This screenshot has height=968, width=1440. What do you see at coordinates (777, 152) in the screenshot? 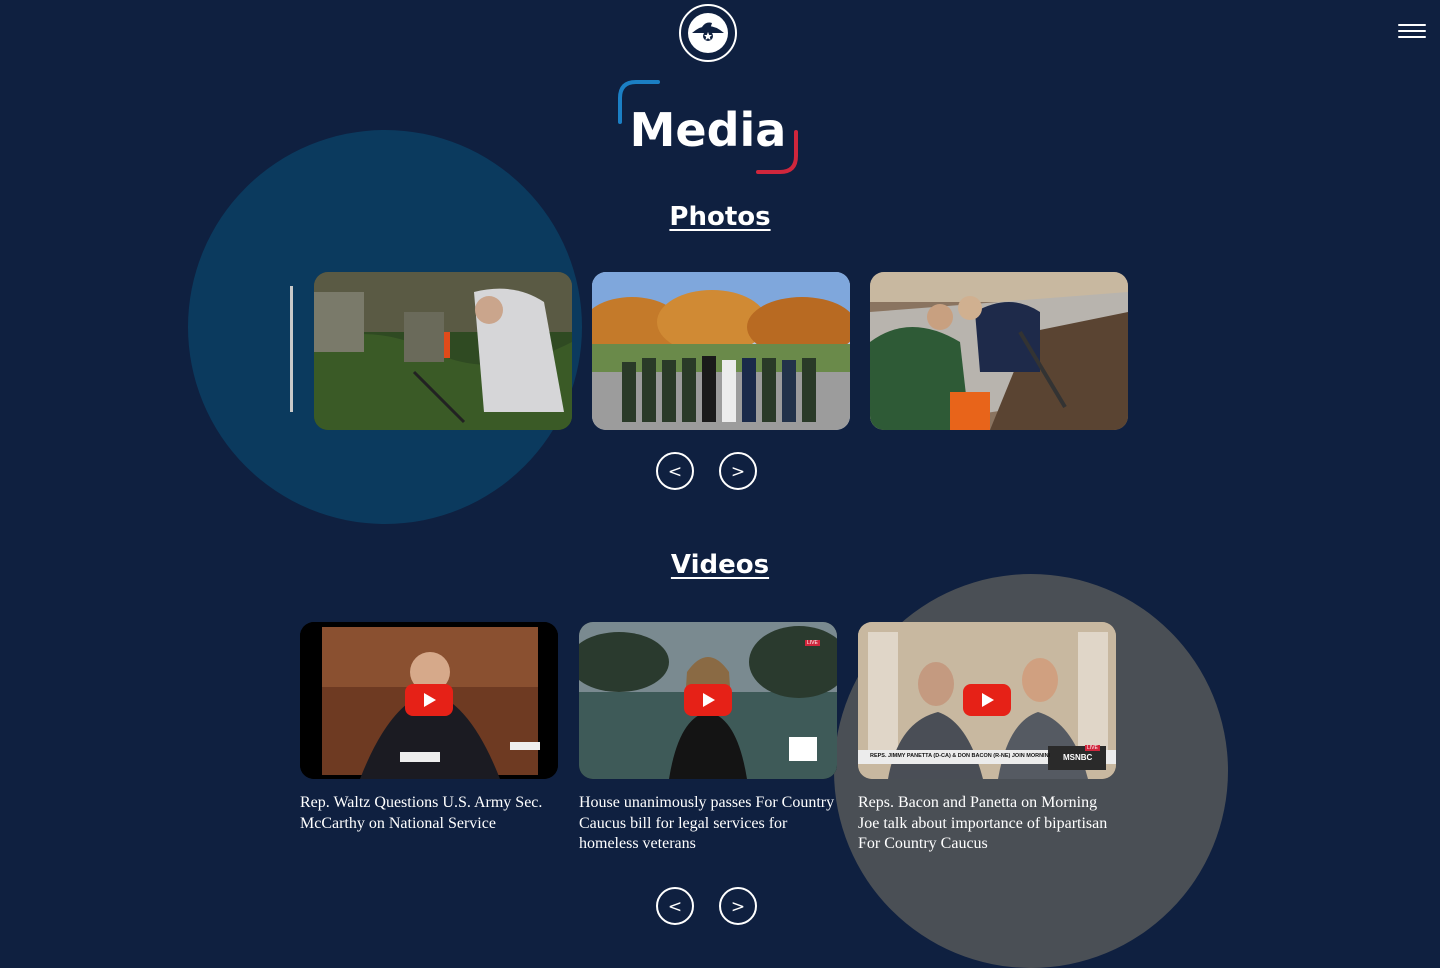
I see `title-bracket-bottom-right` at bounding box center [777, 152].